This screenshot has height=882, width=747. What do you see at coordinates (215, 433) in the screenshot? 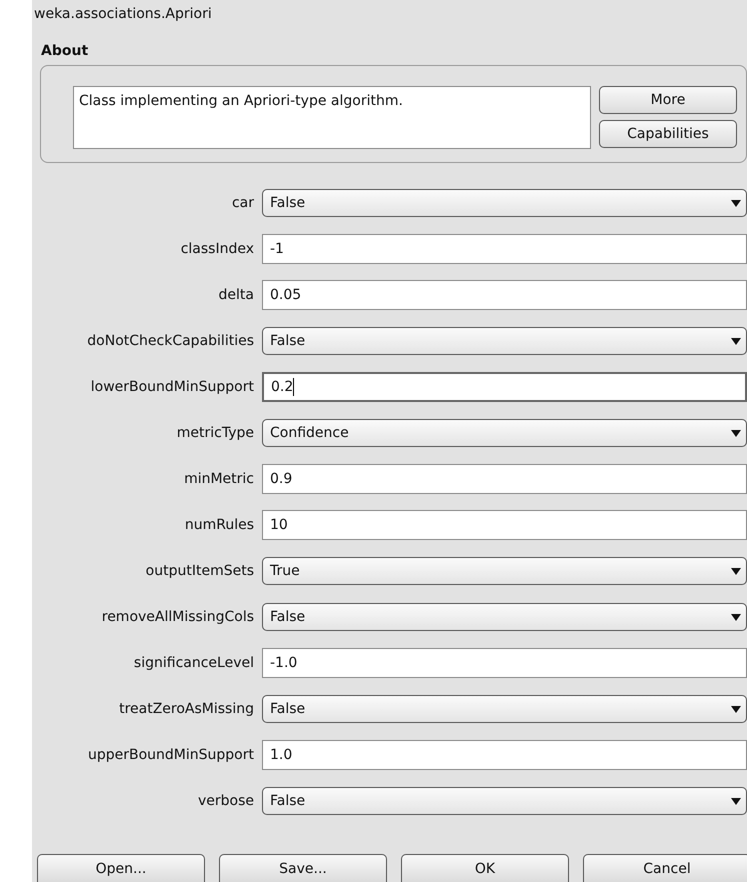
I see `property-label: metricType` at bounding box center [215, 433].